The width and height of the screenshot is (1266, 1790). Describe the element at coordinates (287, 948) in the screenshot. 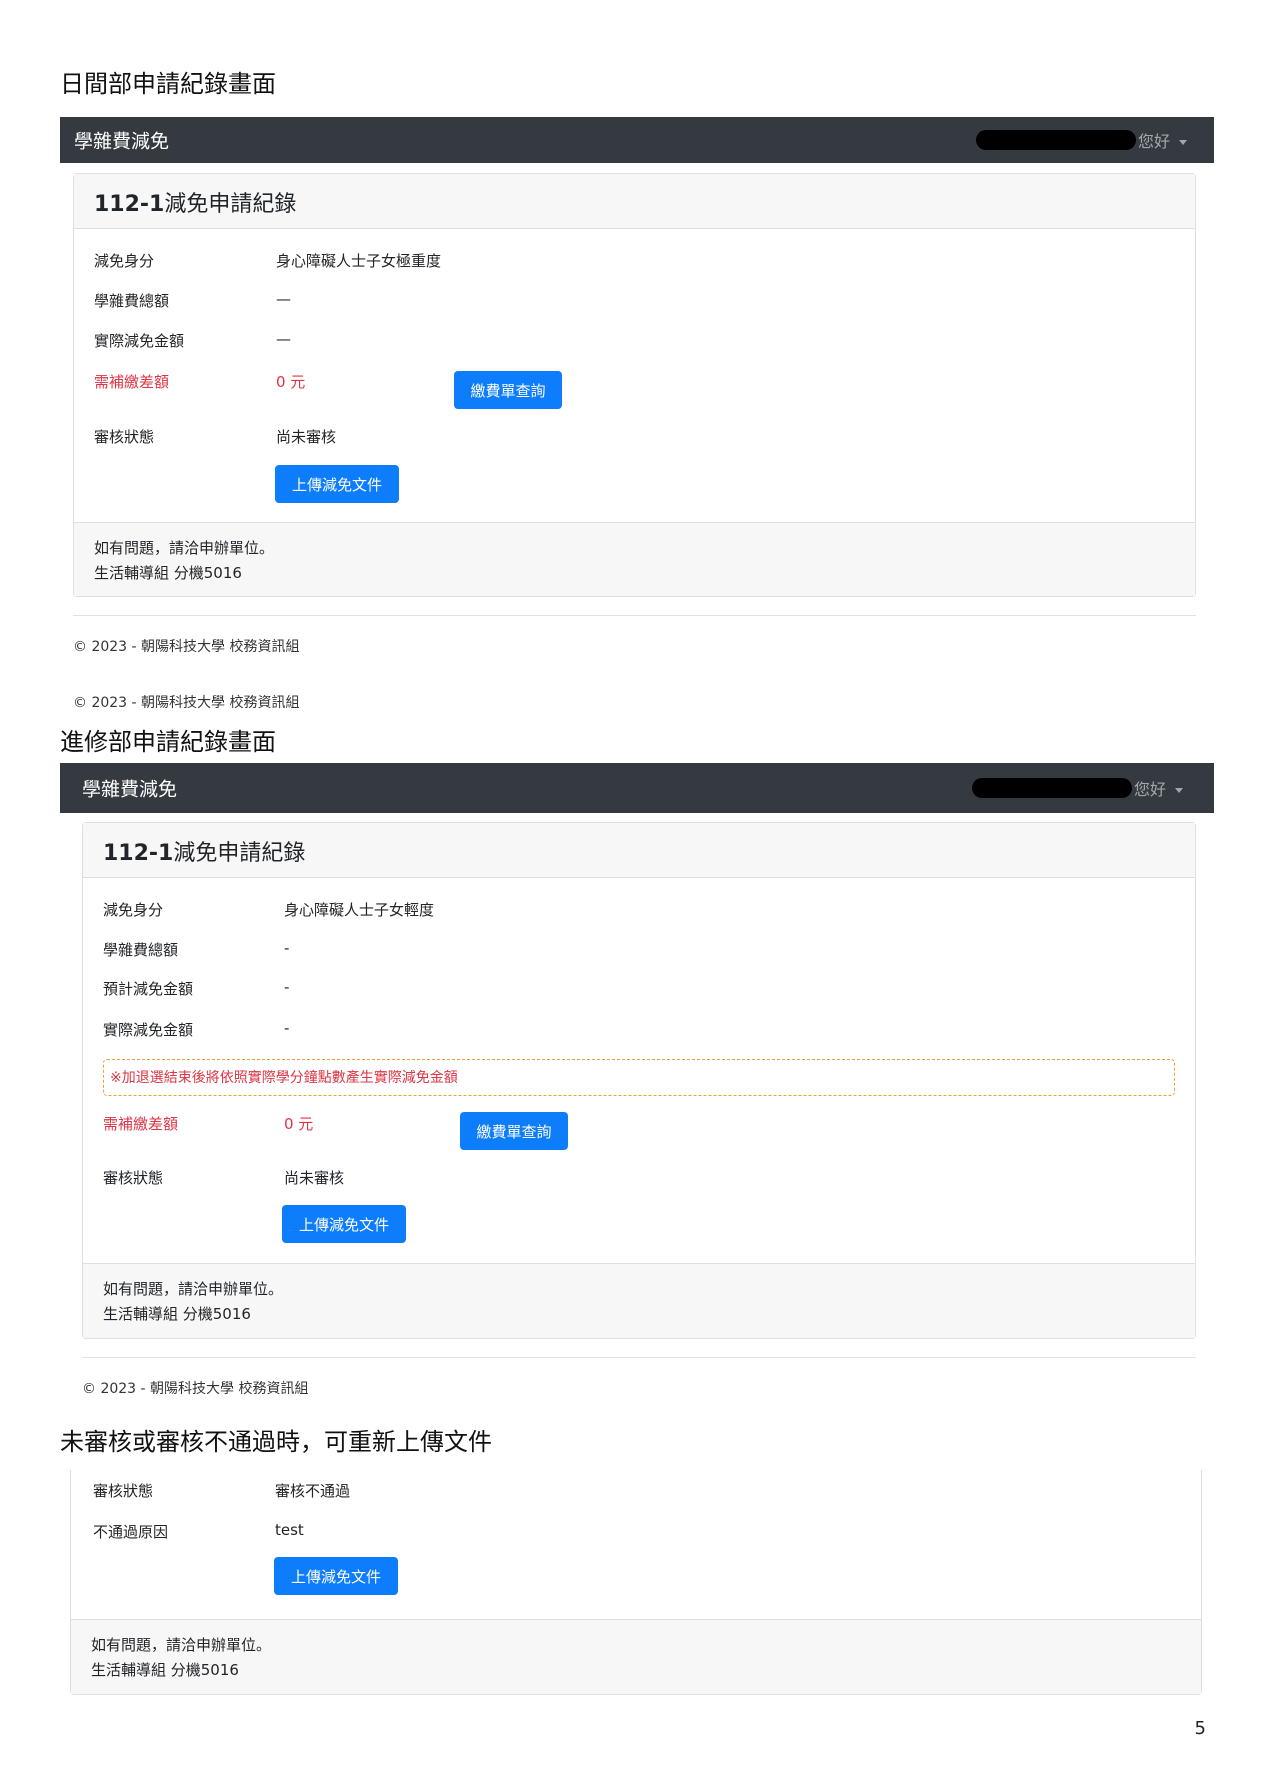

I see `value-tuition-total: -` at that location.